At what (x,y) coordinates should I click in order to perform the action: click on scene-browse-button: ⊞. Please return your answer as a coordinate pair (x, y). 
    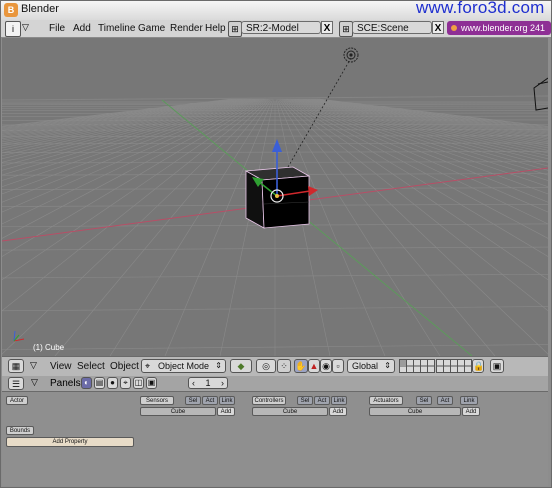
    Looking at the image, I should click on (346, 29).